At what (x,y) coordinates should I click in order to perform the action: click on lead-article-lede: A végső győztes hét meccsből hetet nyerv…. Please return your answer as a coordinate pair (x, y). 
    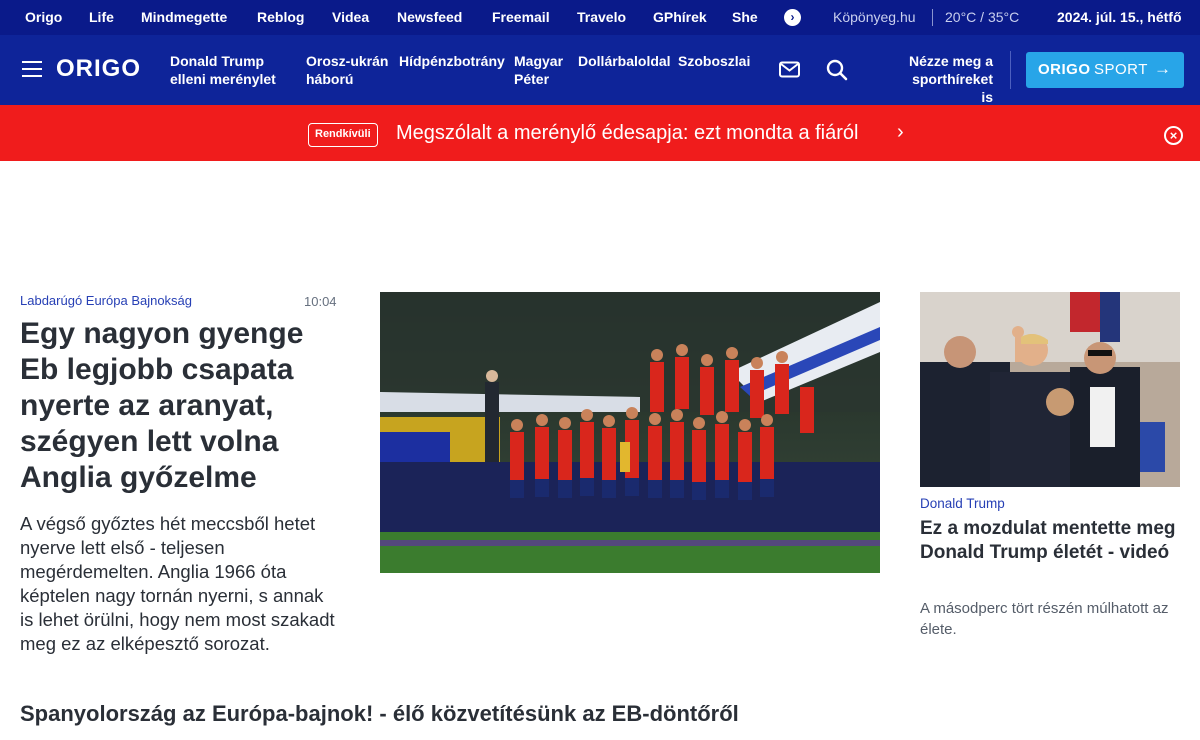
    Looking at the image, I should click on (179, 584).